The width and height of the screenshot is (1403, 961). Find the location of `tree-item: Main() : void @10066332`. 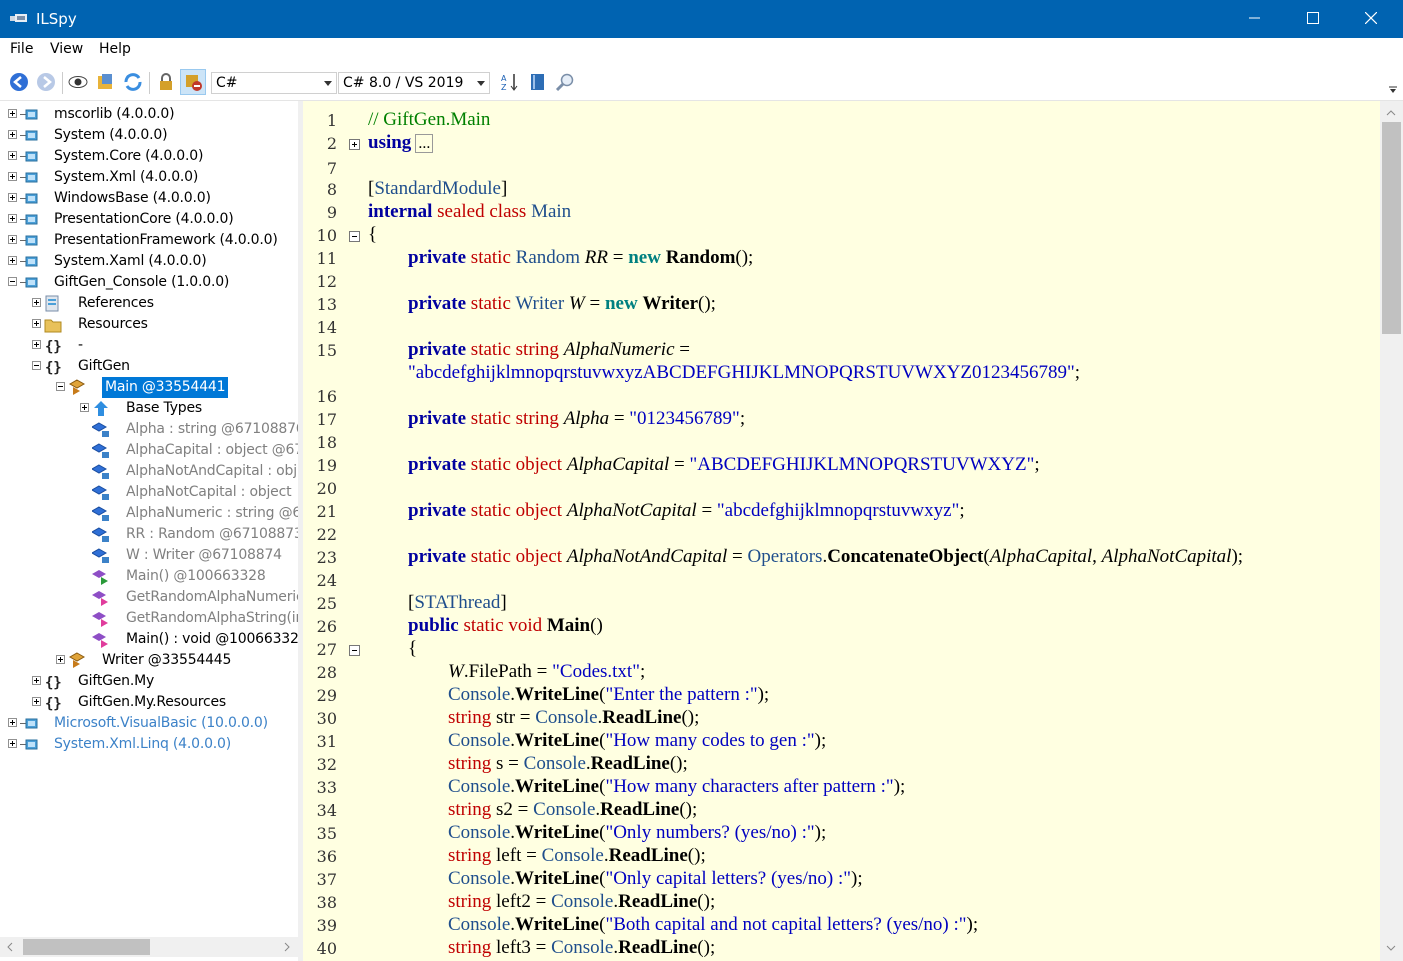

tree-item: Main() : void @10066332 is located at coordinates (149, 639).